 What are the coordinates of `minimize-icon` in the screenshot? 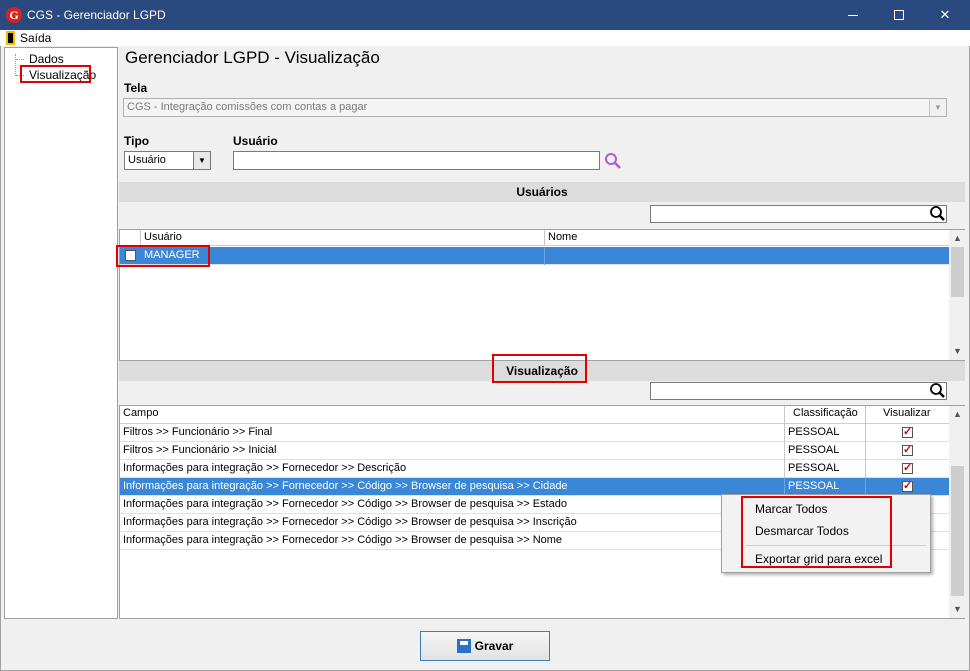 It's located at (853, 15).